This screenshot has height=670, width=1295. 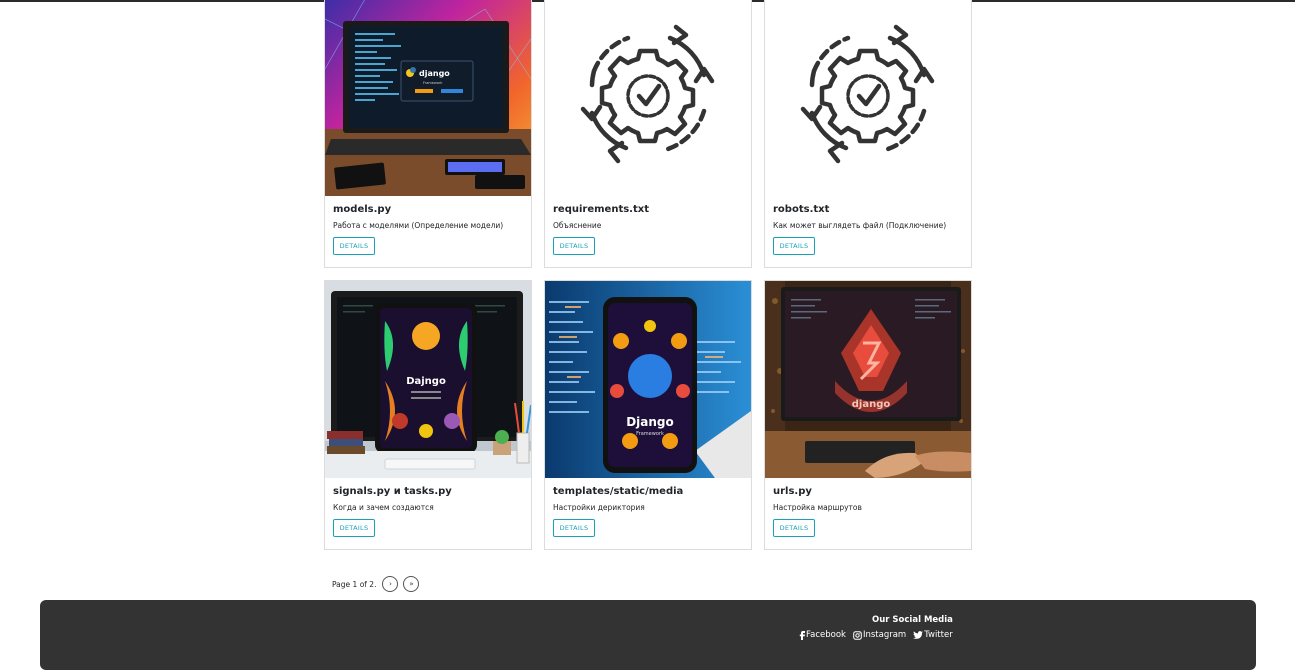 What do you see at coordinates (599, 507) in the screenshot?
I see `card-text: Настройки дериктория` at bounding box center [599, 507].